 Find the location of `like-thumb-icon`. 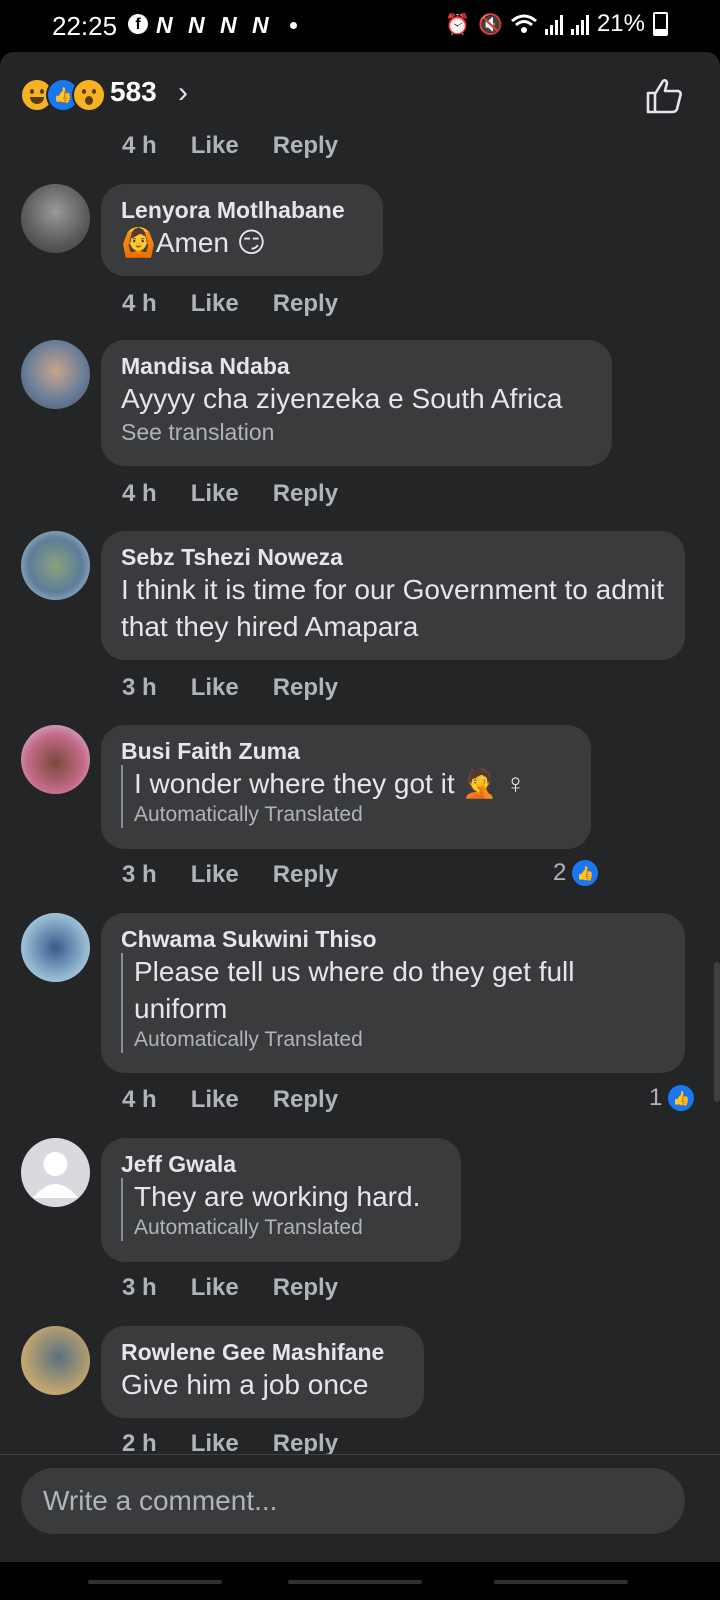

like-thumb-icon is located at coordinates (664, 96).